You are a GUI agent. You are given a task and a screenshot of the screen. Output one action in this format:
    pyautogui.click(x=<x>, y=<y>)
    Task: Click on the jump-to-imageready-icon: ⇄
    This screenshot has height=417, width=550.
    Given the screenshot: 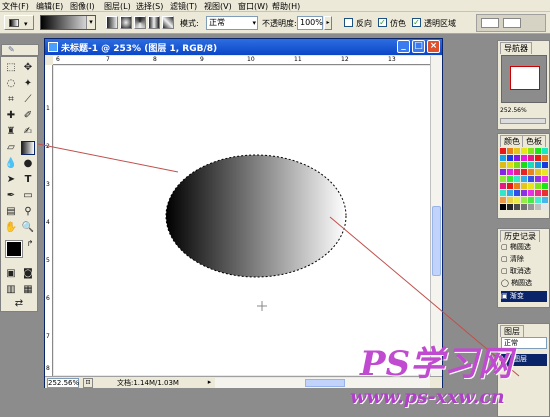 What is the action you would take?
    pyautogui.click(x=19, y=304)
    